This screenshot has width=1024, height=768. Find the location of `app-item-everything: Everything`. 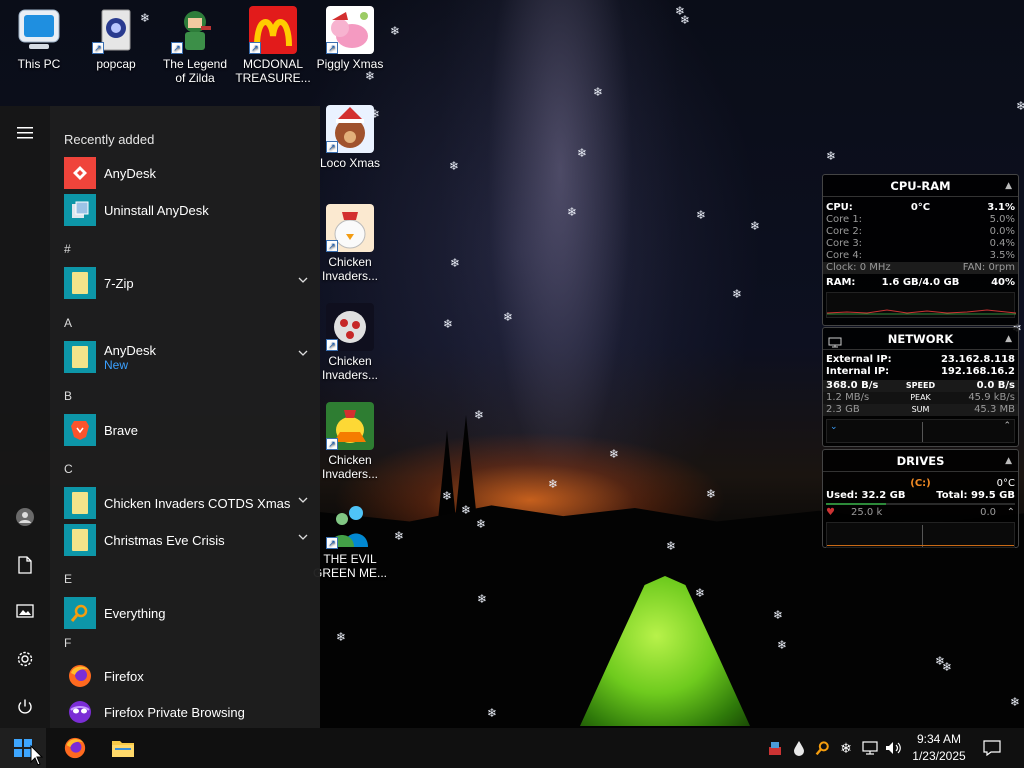

app-item-everything: Everything is located at coordinates (187, 613).